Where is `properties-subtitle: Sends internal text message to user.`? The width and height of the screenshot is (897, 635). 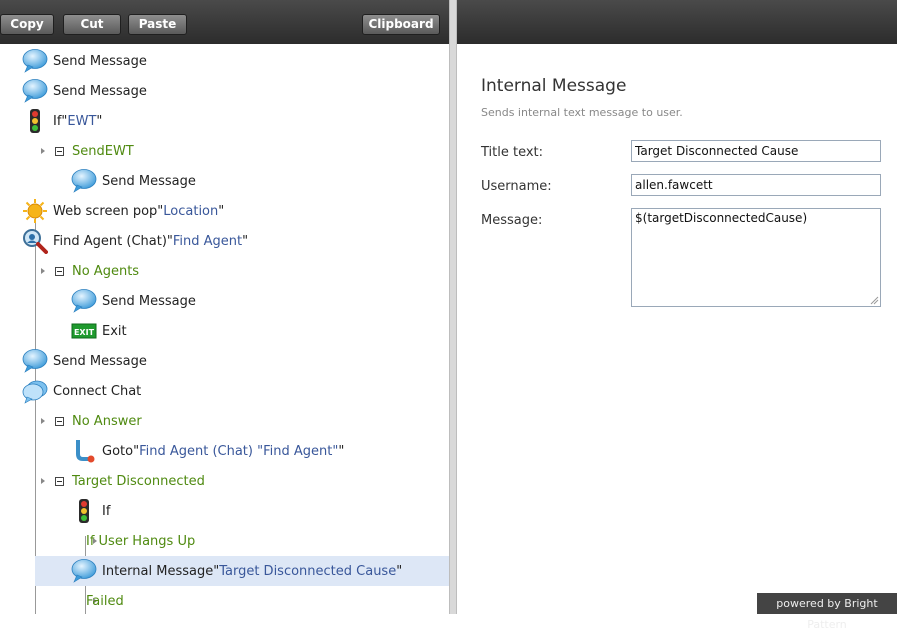 properties-subtitle: Sends internal text message to user. is located at coordinates (582, 112).